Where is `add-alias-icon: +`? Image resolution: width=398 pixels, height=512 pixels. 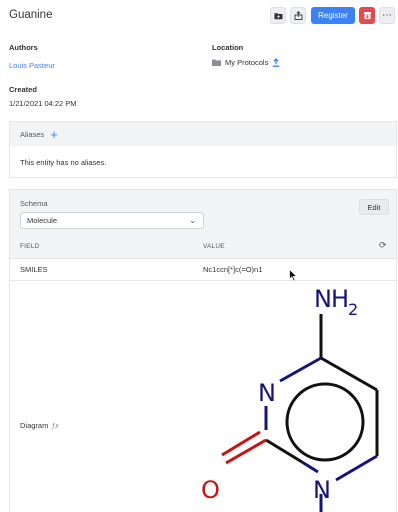
add-alias-icon: + is located at coordinates (54, 134).